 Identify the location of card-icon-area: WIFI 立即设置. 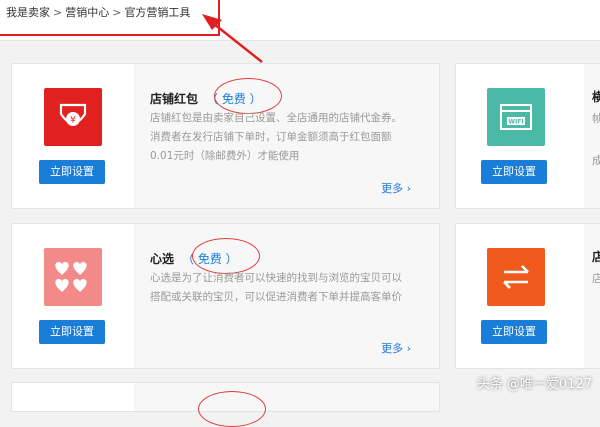
(517, 136).